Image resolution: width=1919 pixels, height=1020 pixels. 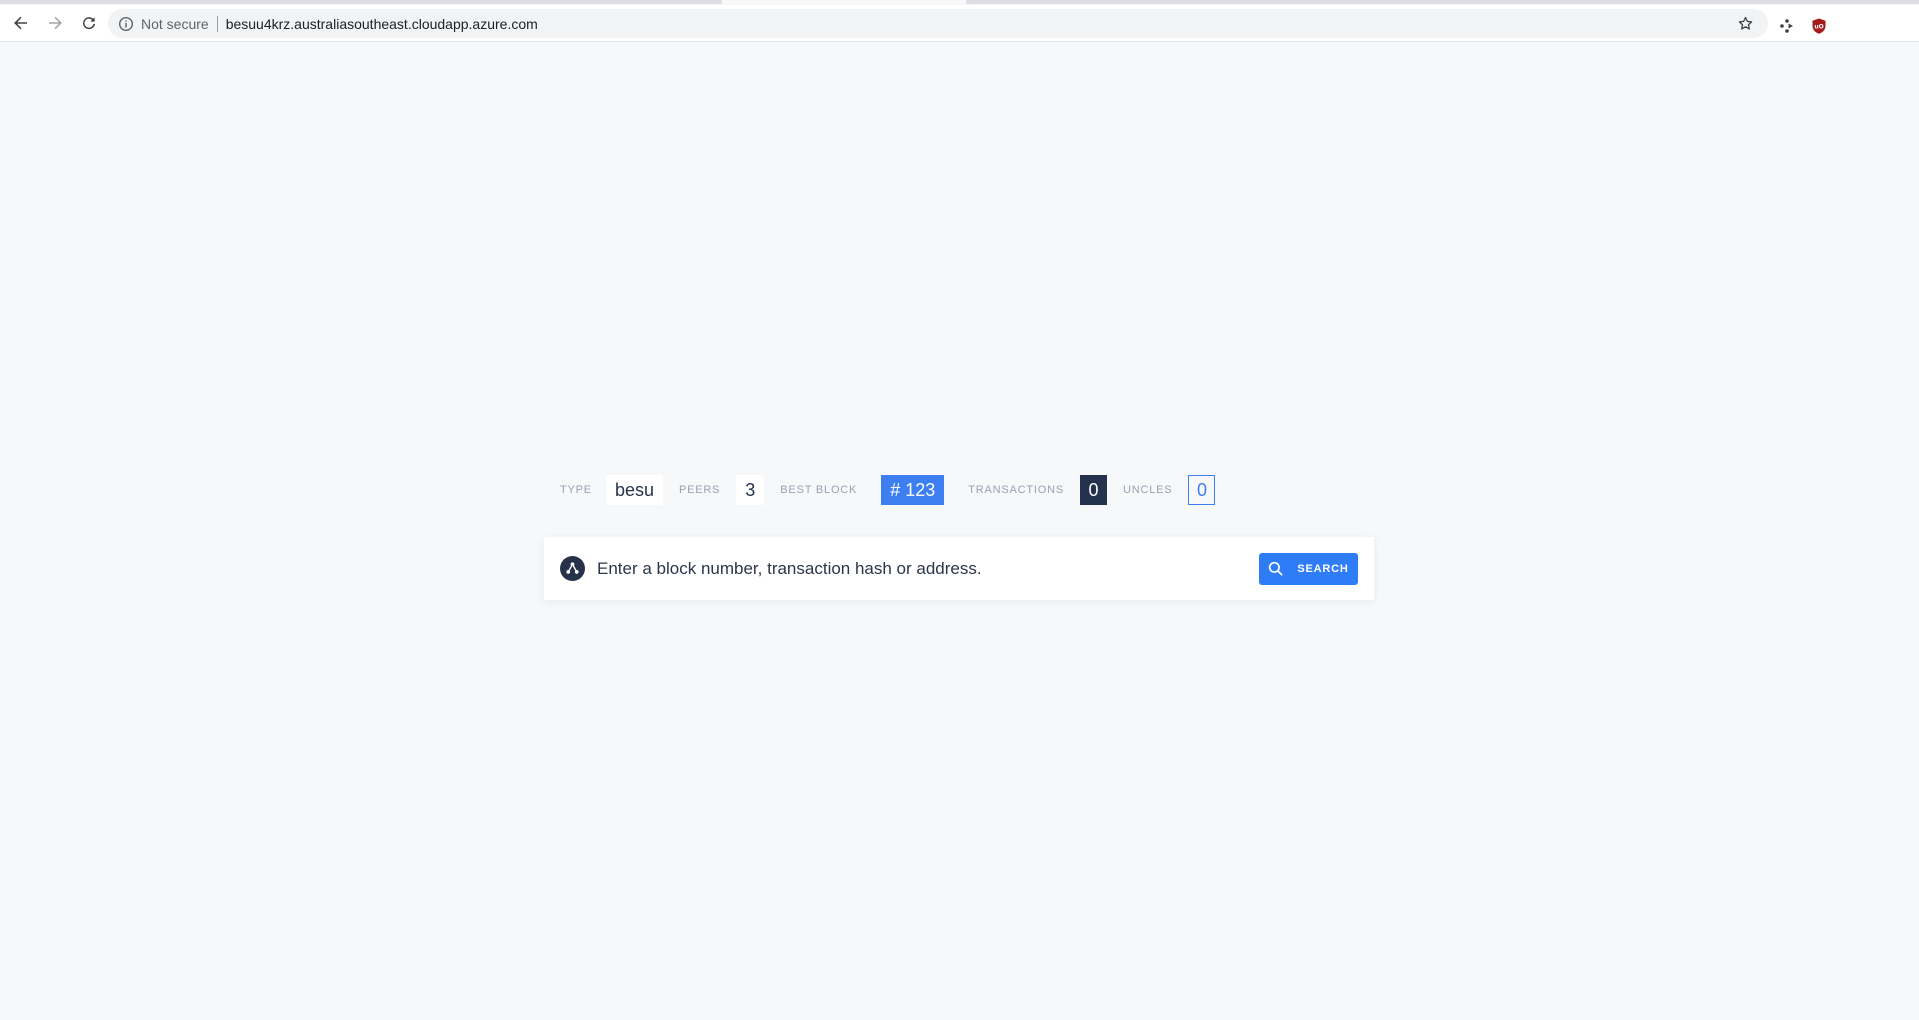 What do you see at coordinates (572, 568) in the screenshot?
I see `network-logo-icon` at bounding box center [572, 568].